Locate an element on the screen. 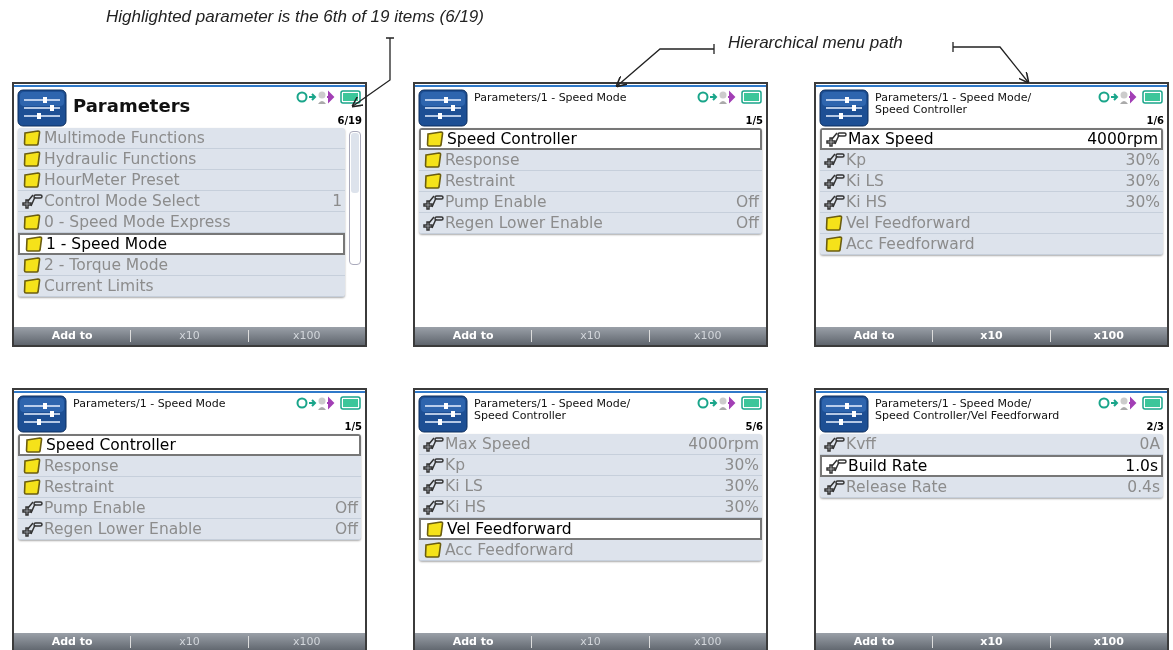  annotation-text: Hierarchical menu path is located at coordinates (815, 43).